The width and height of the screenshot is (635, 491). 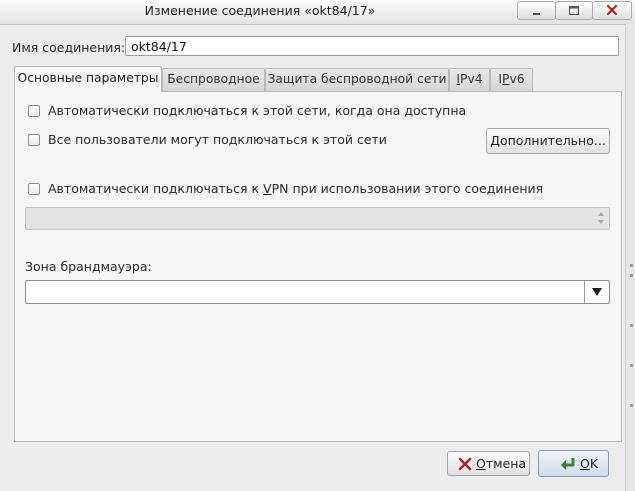 What do you see at coordinates (156, 188) in the screenshot?
I see `auto-vpn-label-start: Автоматически подключаться к` at bounding box center [156, 188].